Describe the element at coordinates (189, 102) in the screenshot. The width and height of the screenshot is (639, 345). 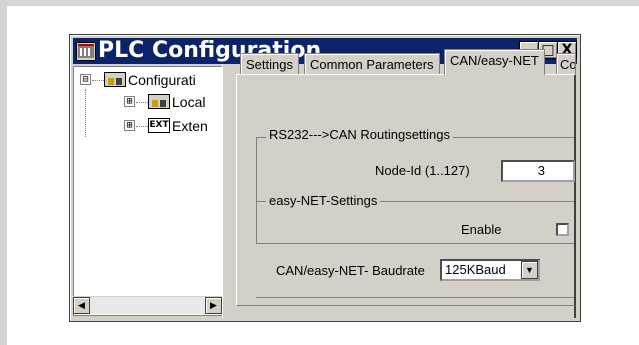
I see `tree-item-label: Local` at that location.